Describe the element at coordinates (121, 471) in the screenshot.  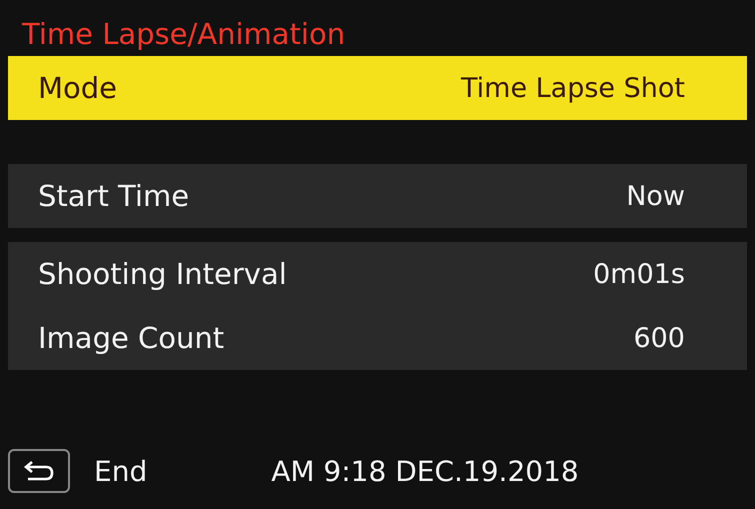
I see `end-label: End` at that location.